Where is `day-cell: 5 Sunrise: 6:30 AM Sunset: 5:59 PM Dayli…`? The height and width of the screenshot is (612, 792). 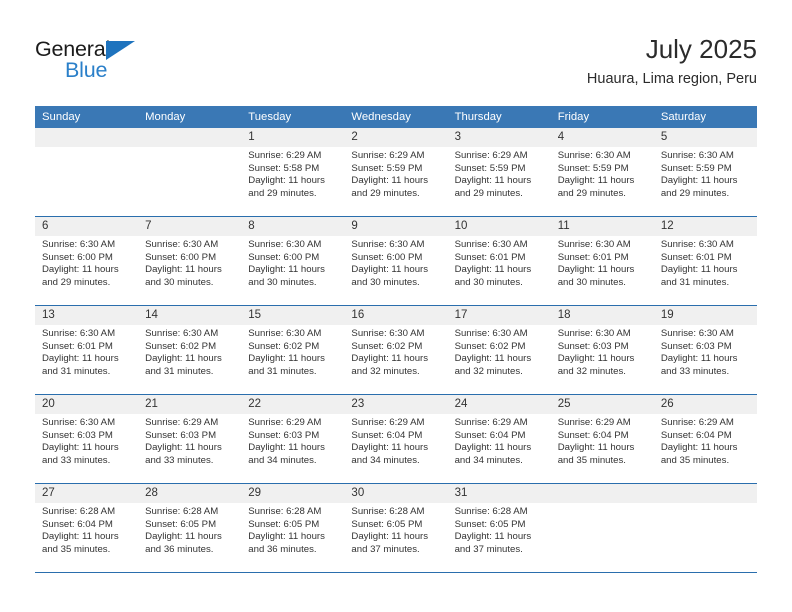 day-cell: 5 Sunrise: 6:30 AM Sunset: 5:59 PM Dayli… is located at coordinates (705, 172).